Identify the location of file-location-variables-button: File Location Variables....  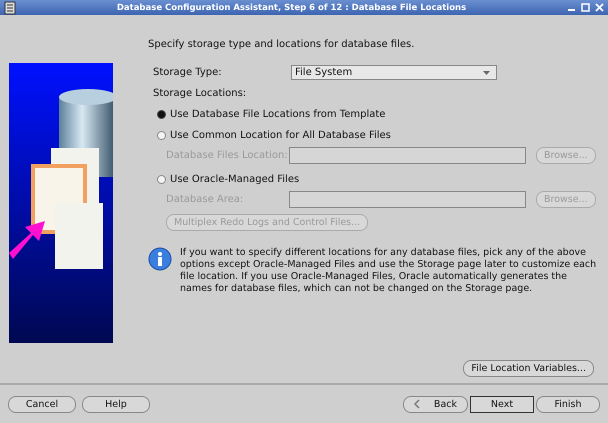
(528, 368).